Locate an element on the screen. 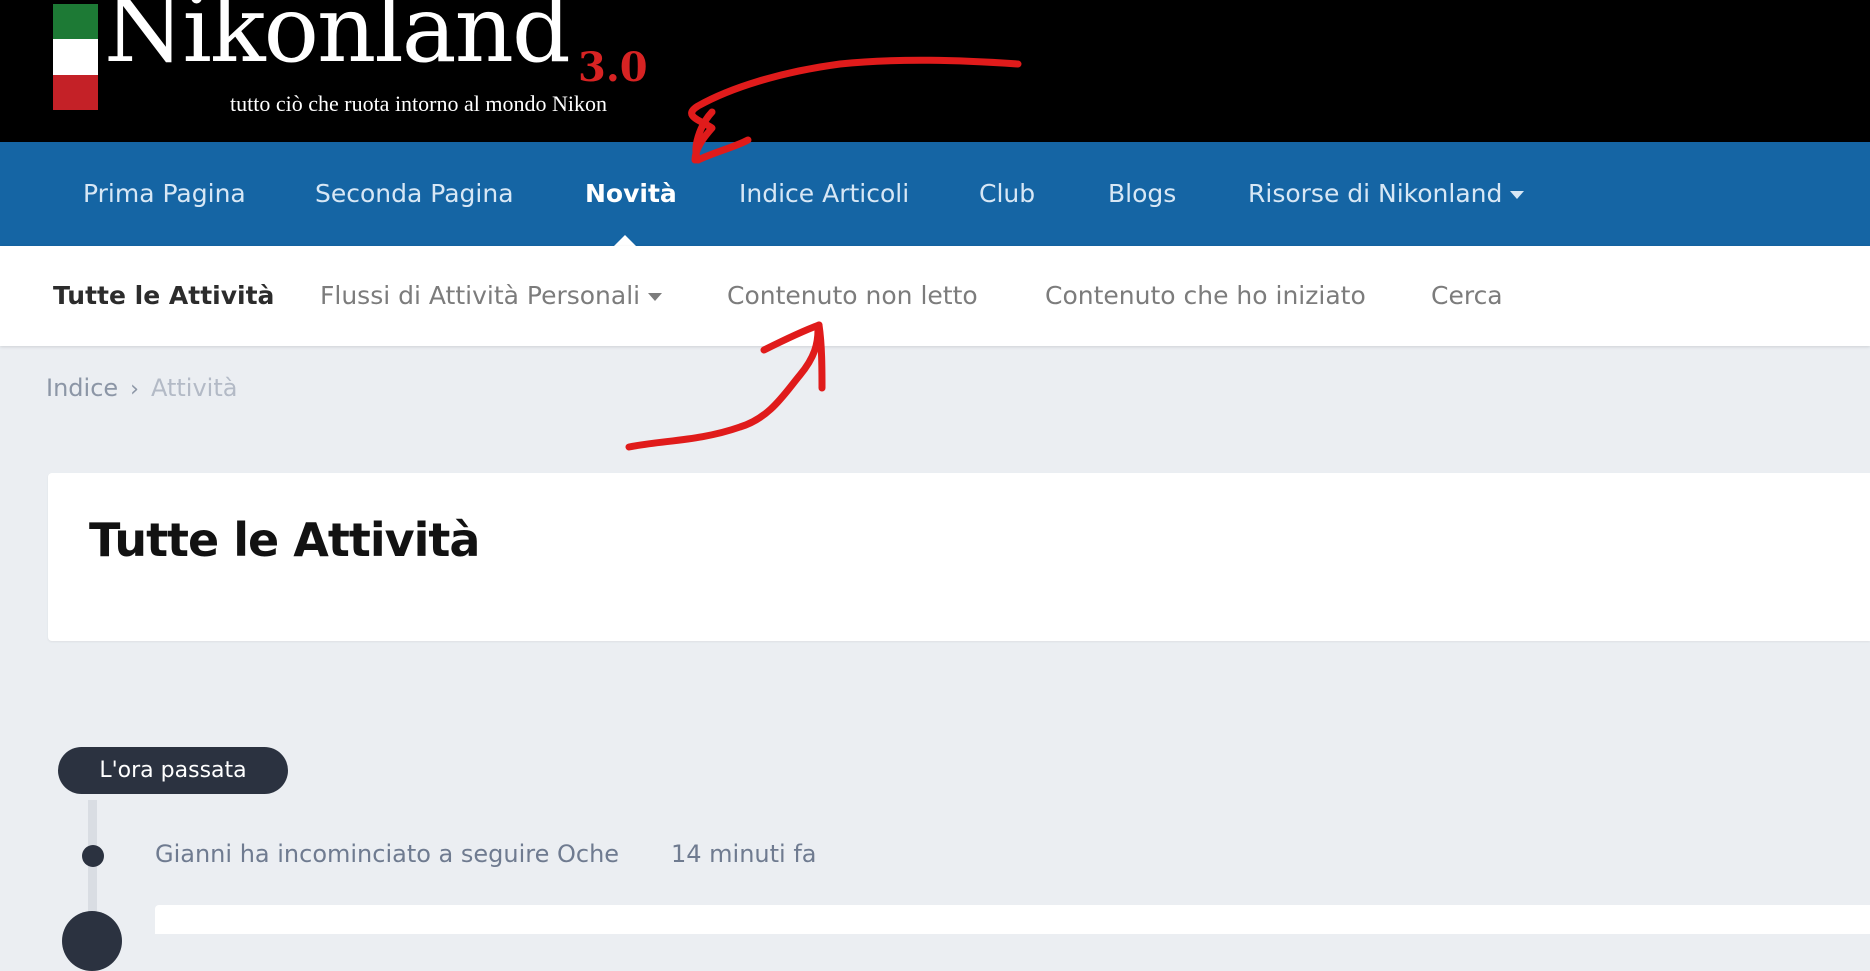  timeline-dot-icon is located at coordinates (93, 856).